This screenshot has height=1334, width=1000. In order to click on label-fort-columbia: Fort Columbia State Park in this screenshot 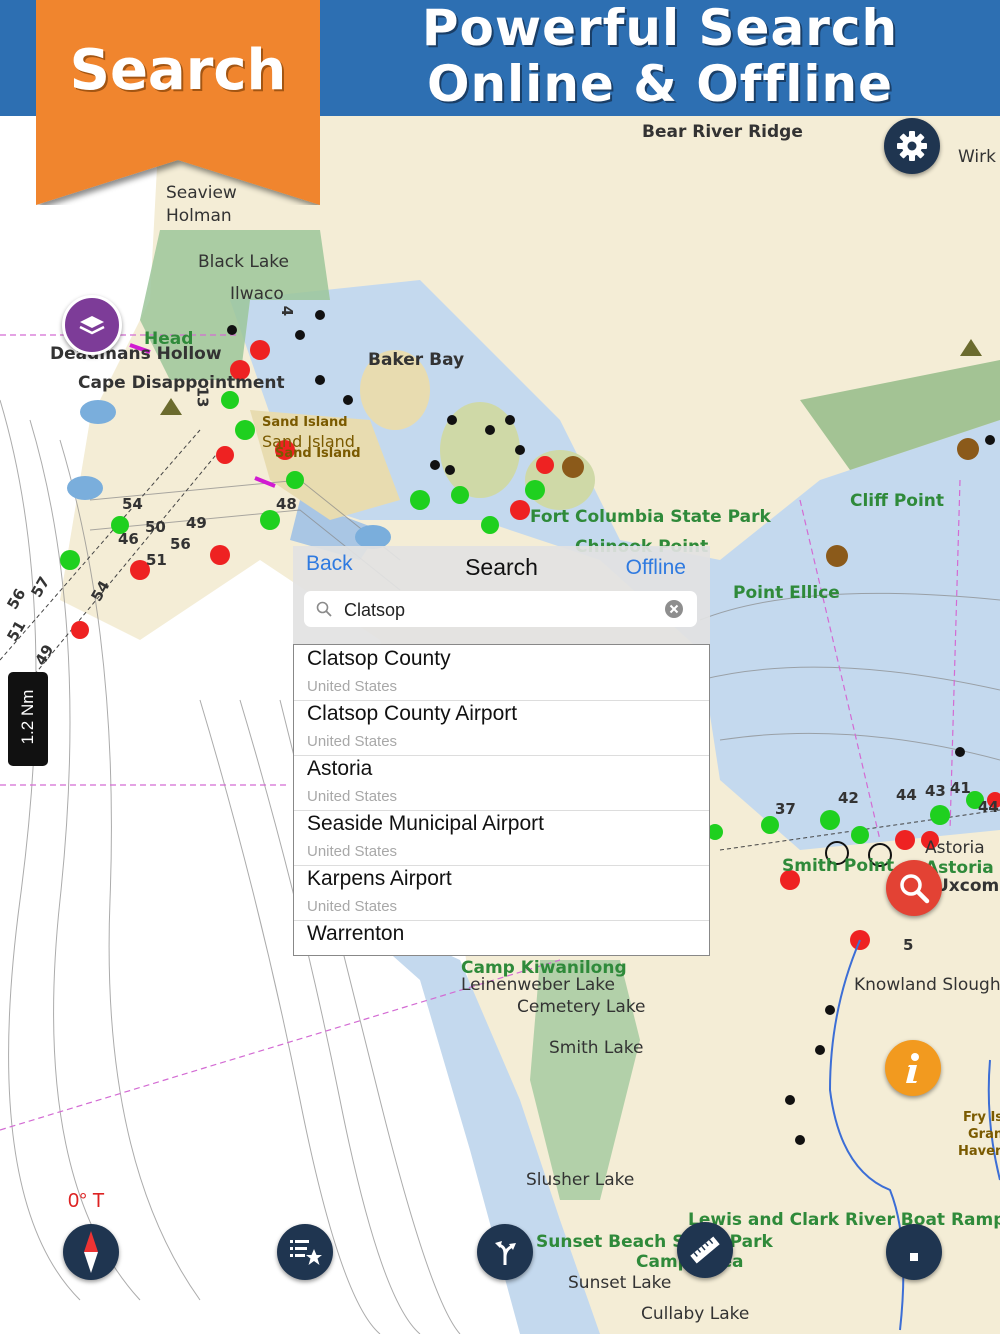, I will do `click(650, 517)`.